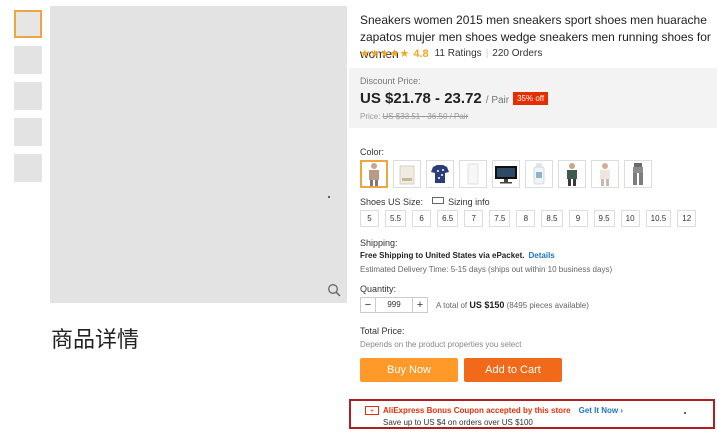 Image resolution: width=717 pixels, height=433 pixels. I want to click on size-option: 7.5, so click(500, 218).